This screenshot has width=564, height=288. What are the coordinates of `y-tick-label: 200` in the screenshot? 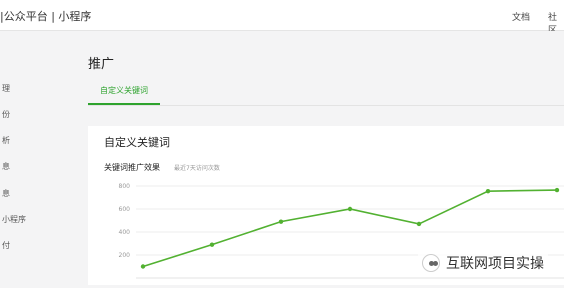 It's located at (125, 255).